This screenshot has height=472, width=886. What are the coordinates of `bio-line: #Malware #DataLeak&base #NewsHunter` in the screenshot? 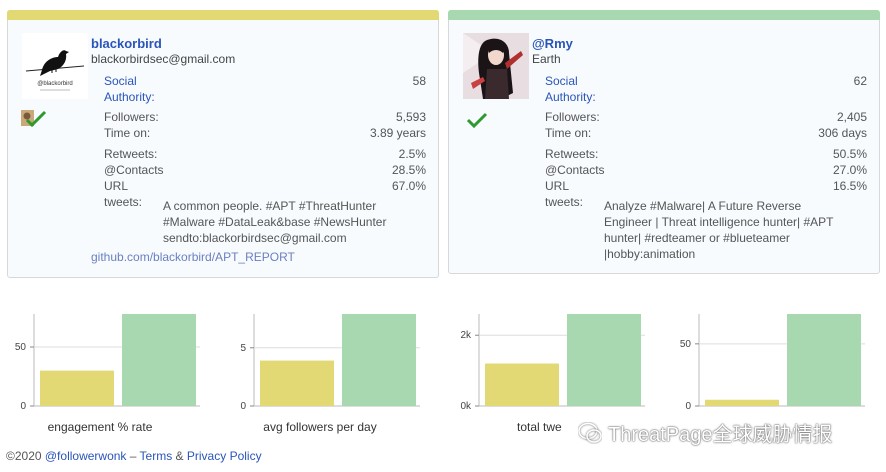 It's located at (275, 222).